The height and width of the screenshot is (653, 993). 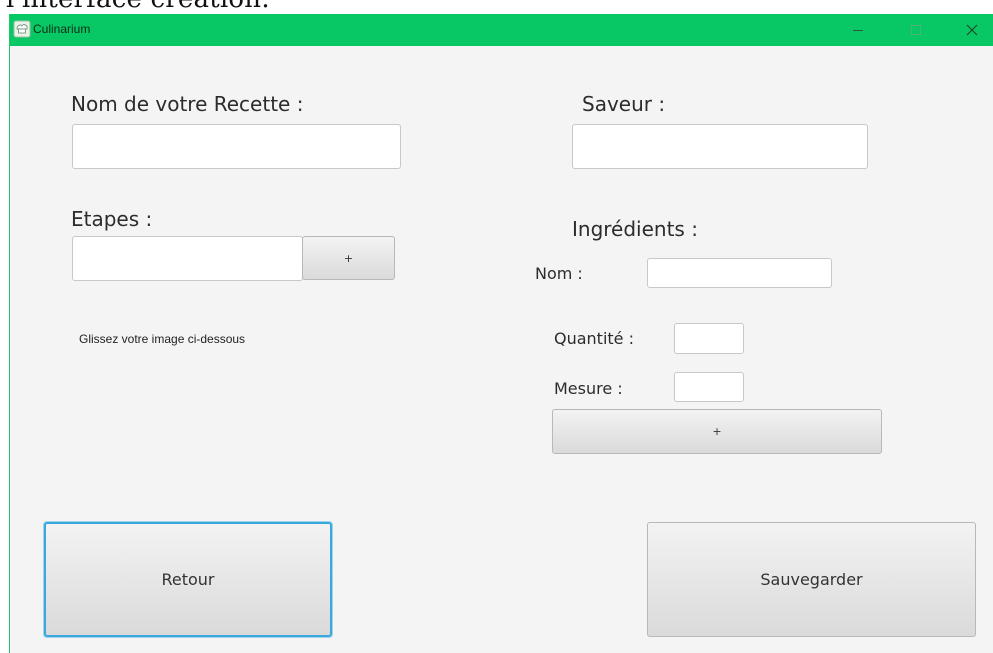 What do you see at coordinates (236, 146) in the screenshot?
I see `recipe-name-input` at bounding box center [236, 146].